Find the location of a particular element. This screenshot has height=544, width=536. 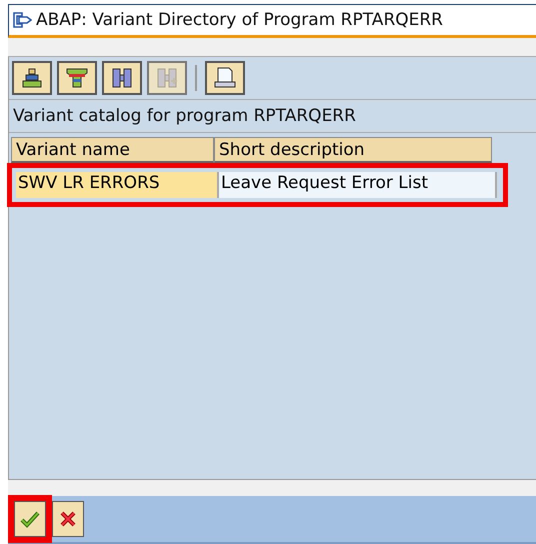

cancel-button is located at coordinates (68, 519).